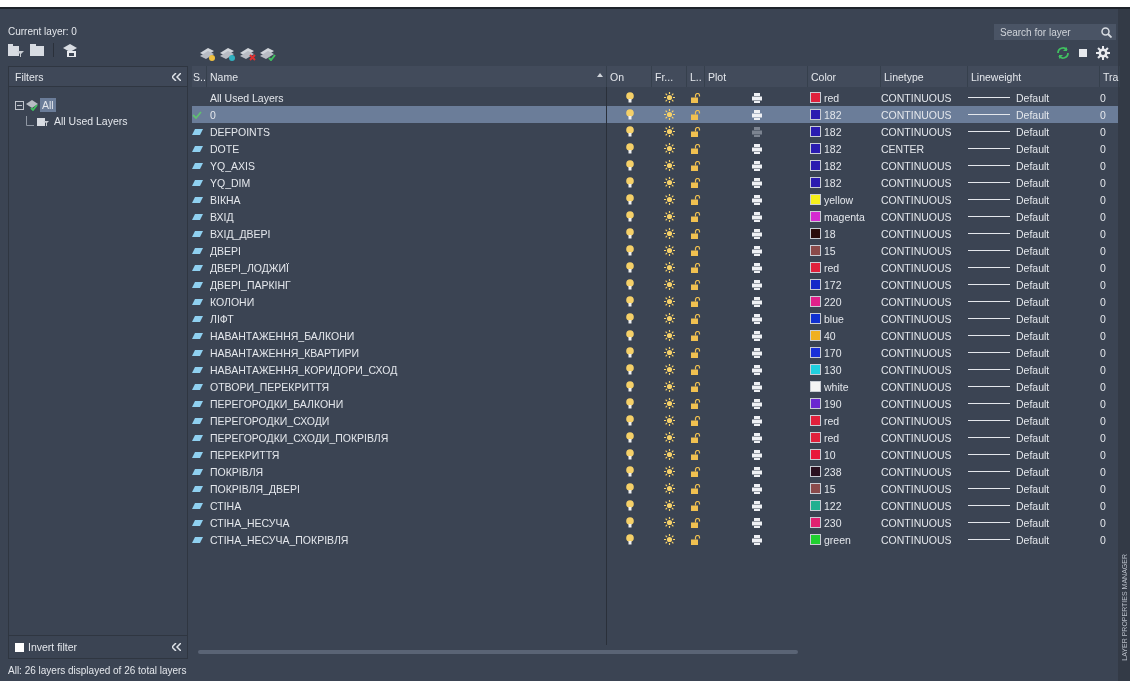 The width and height of the screenshot is (1130, 681). Describe the element at coordinates (830, 250) in the screenshot. I see `color-name: 15` at that location.